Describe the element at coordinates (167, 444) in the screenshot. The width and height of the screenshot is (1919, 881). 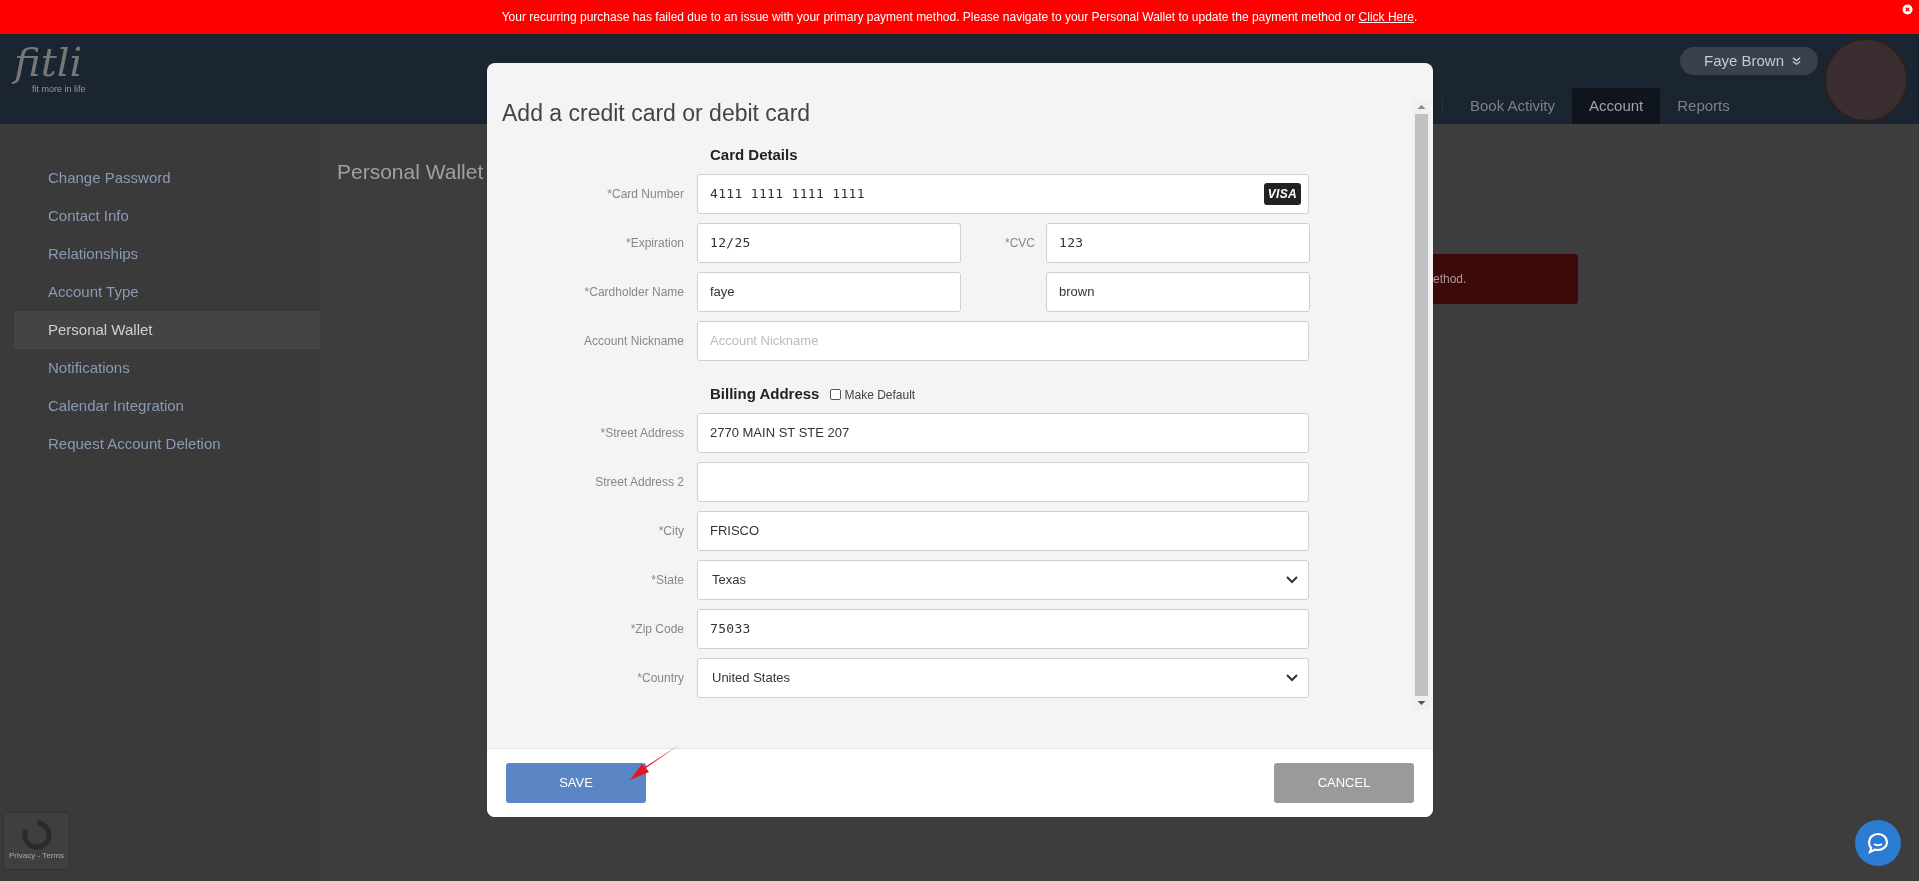
I see `sidebar-item: Request Account Deletion` at that location.